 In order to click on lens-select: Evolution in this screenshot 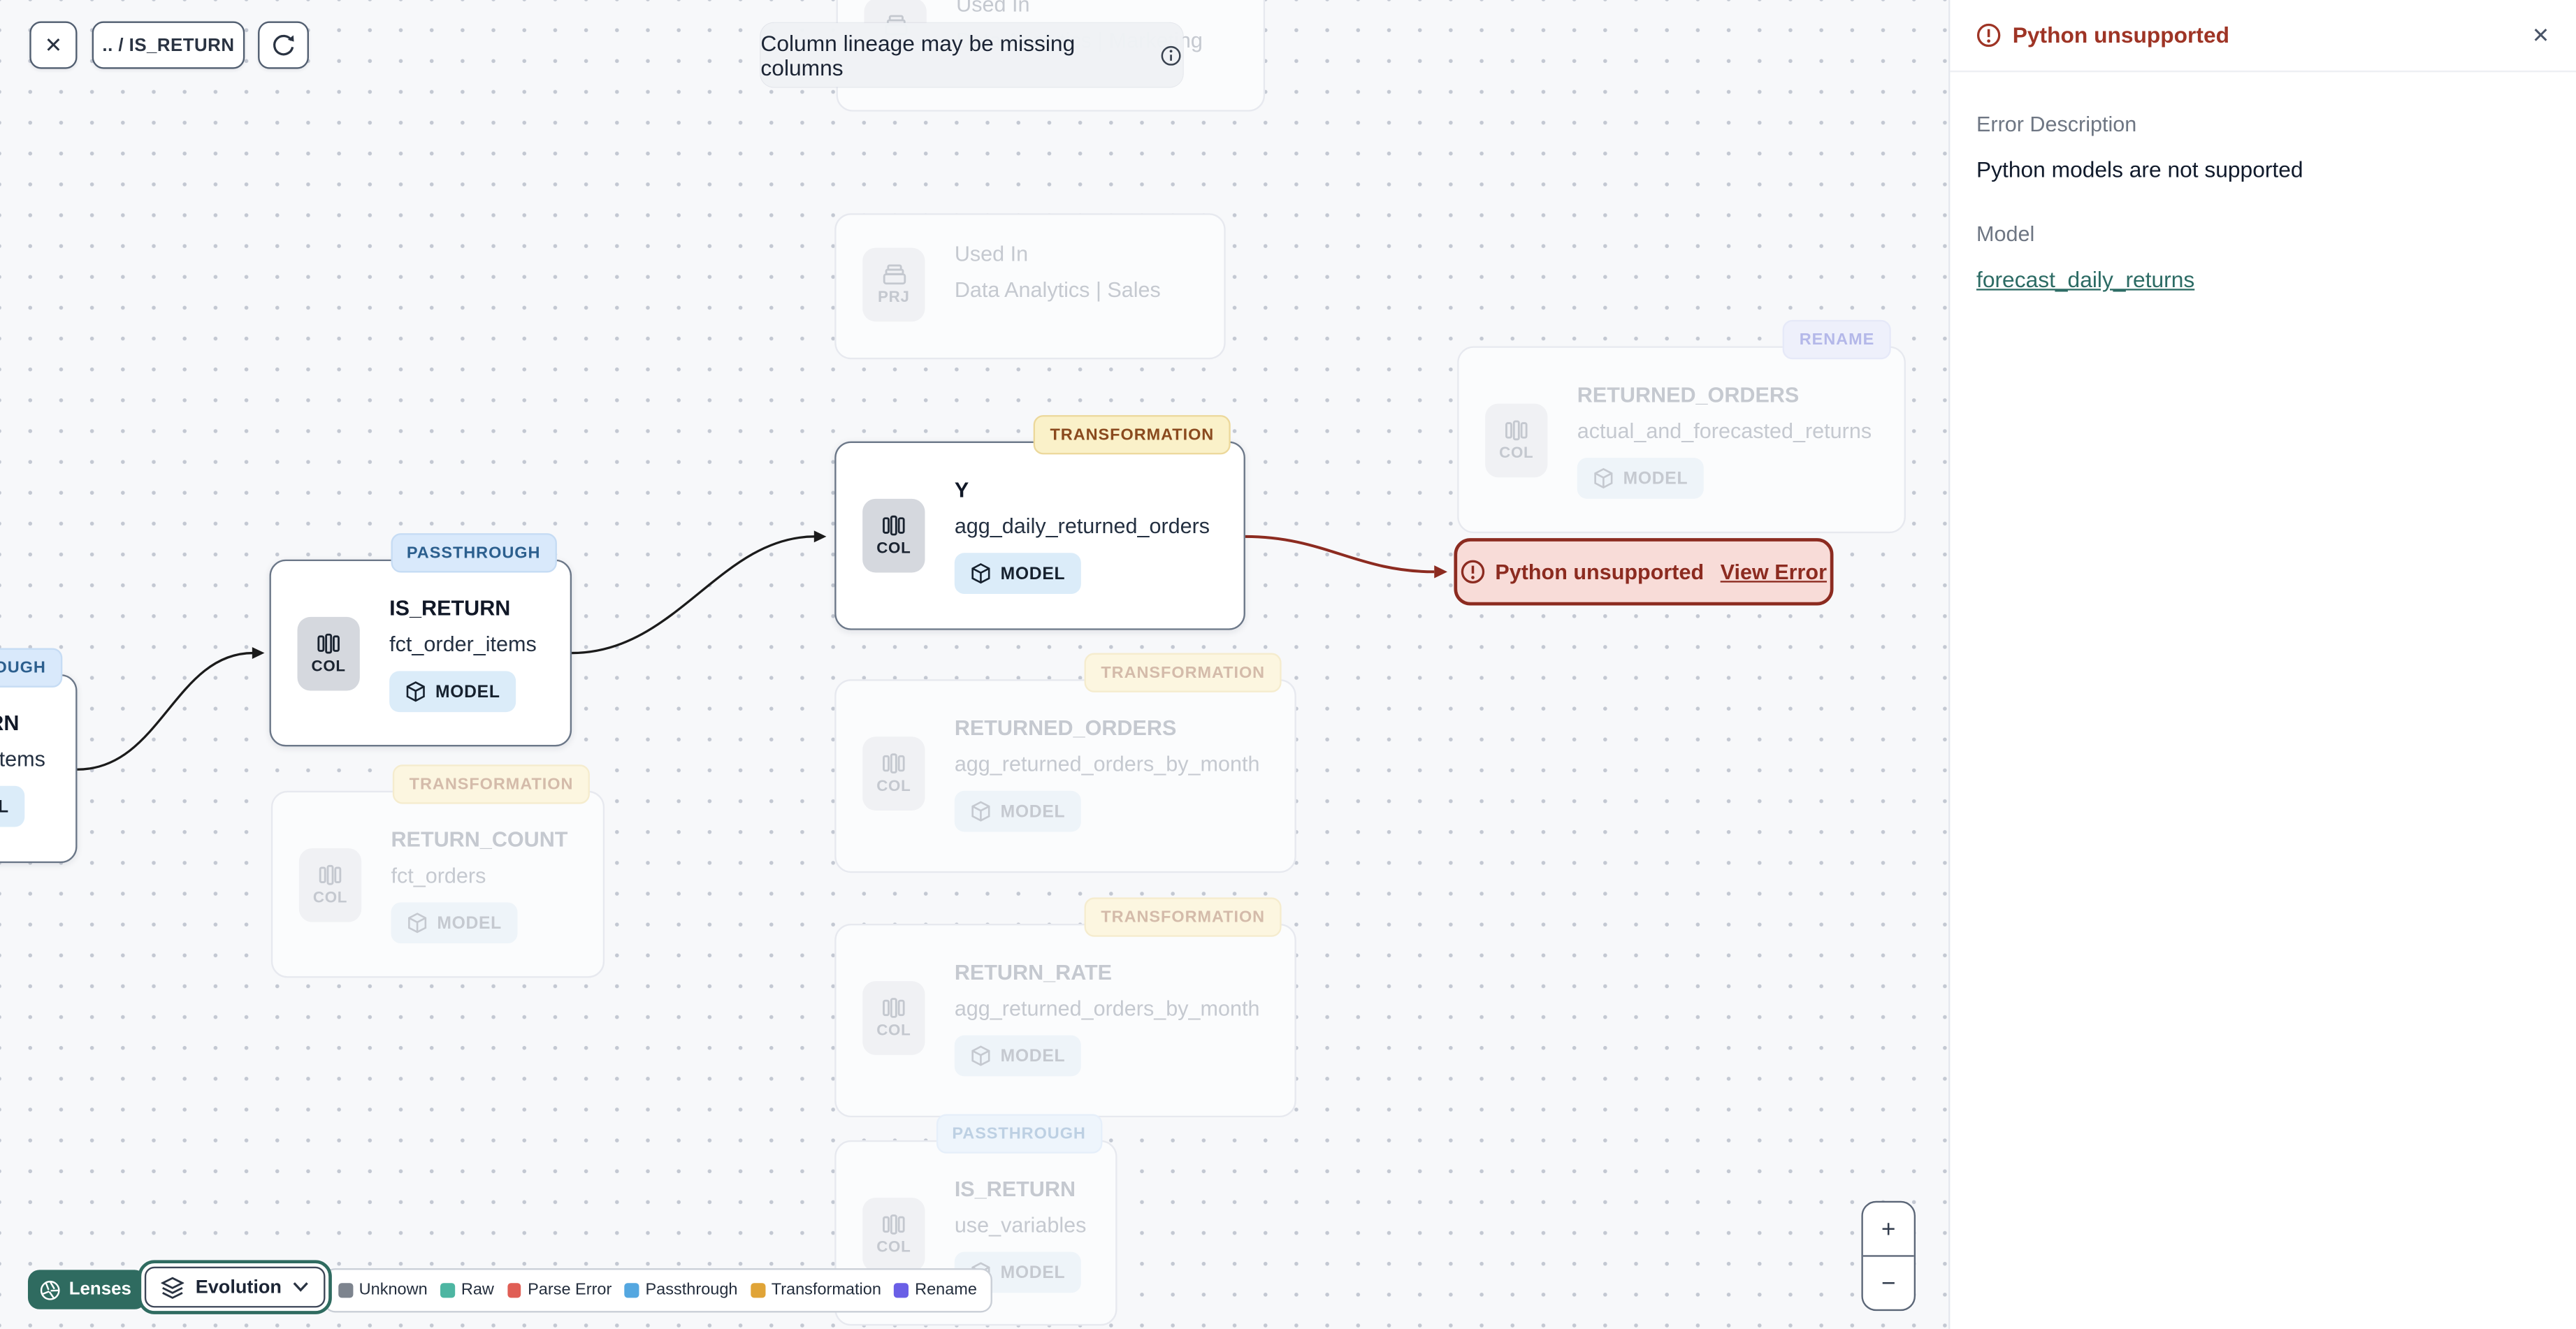, I will do `click(235, 1287)`.